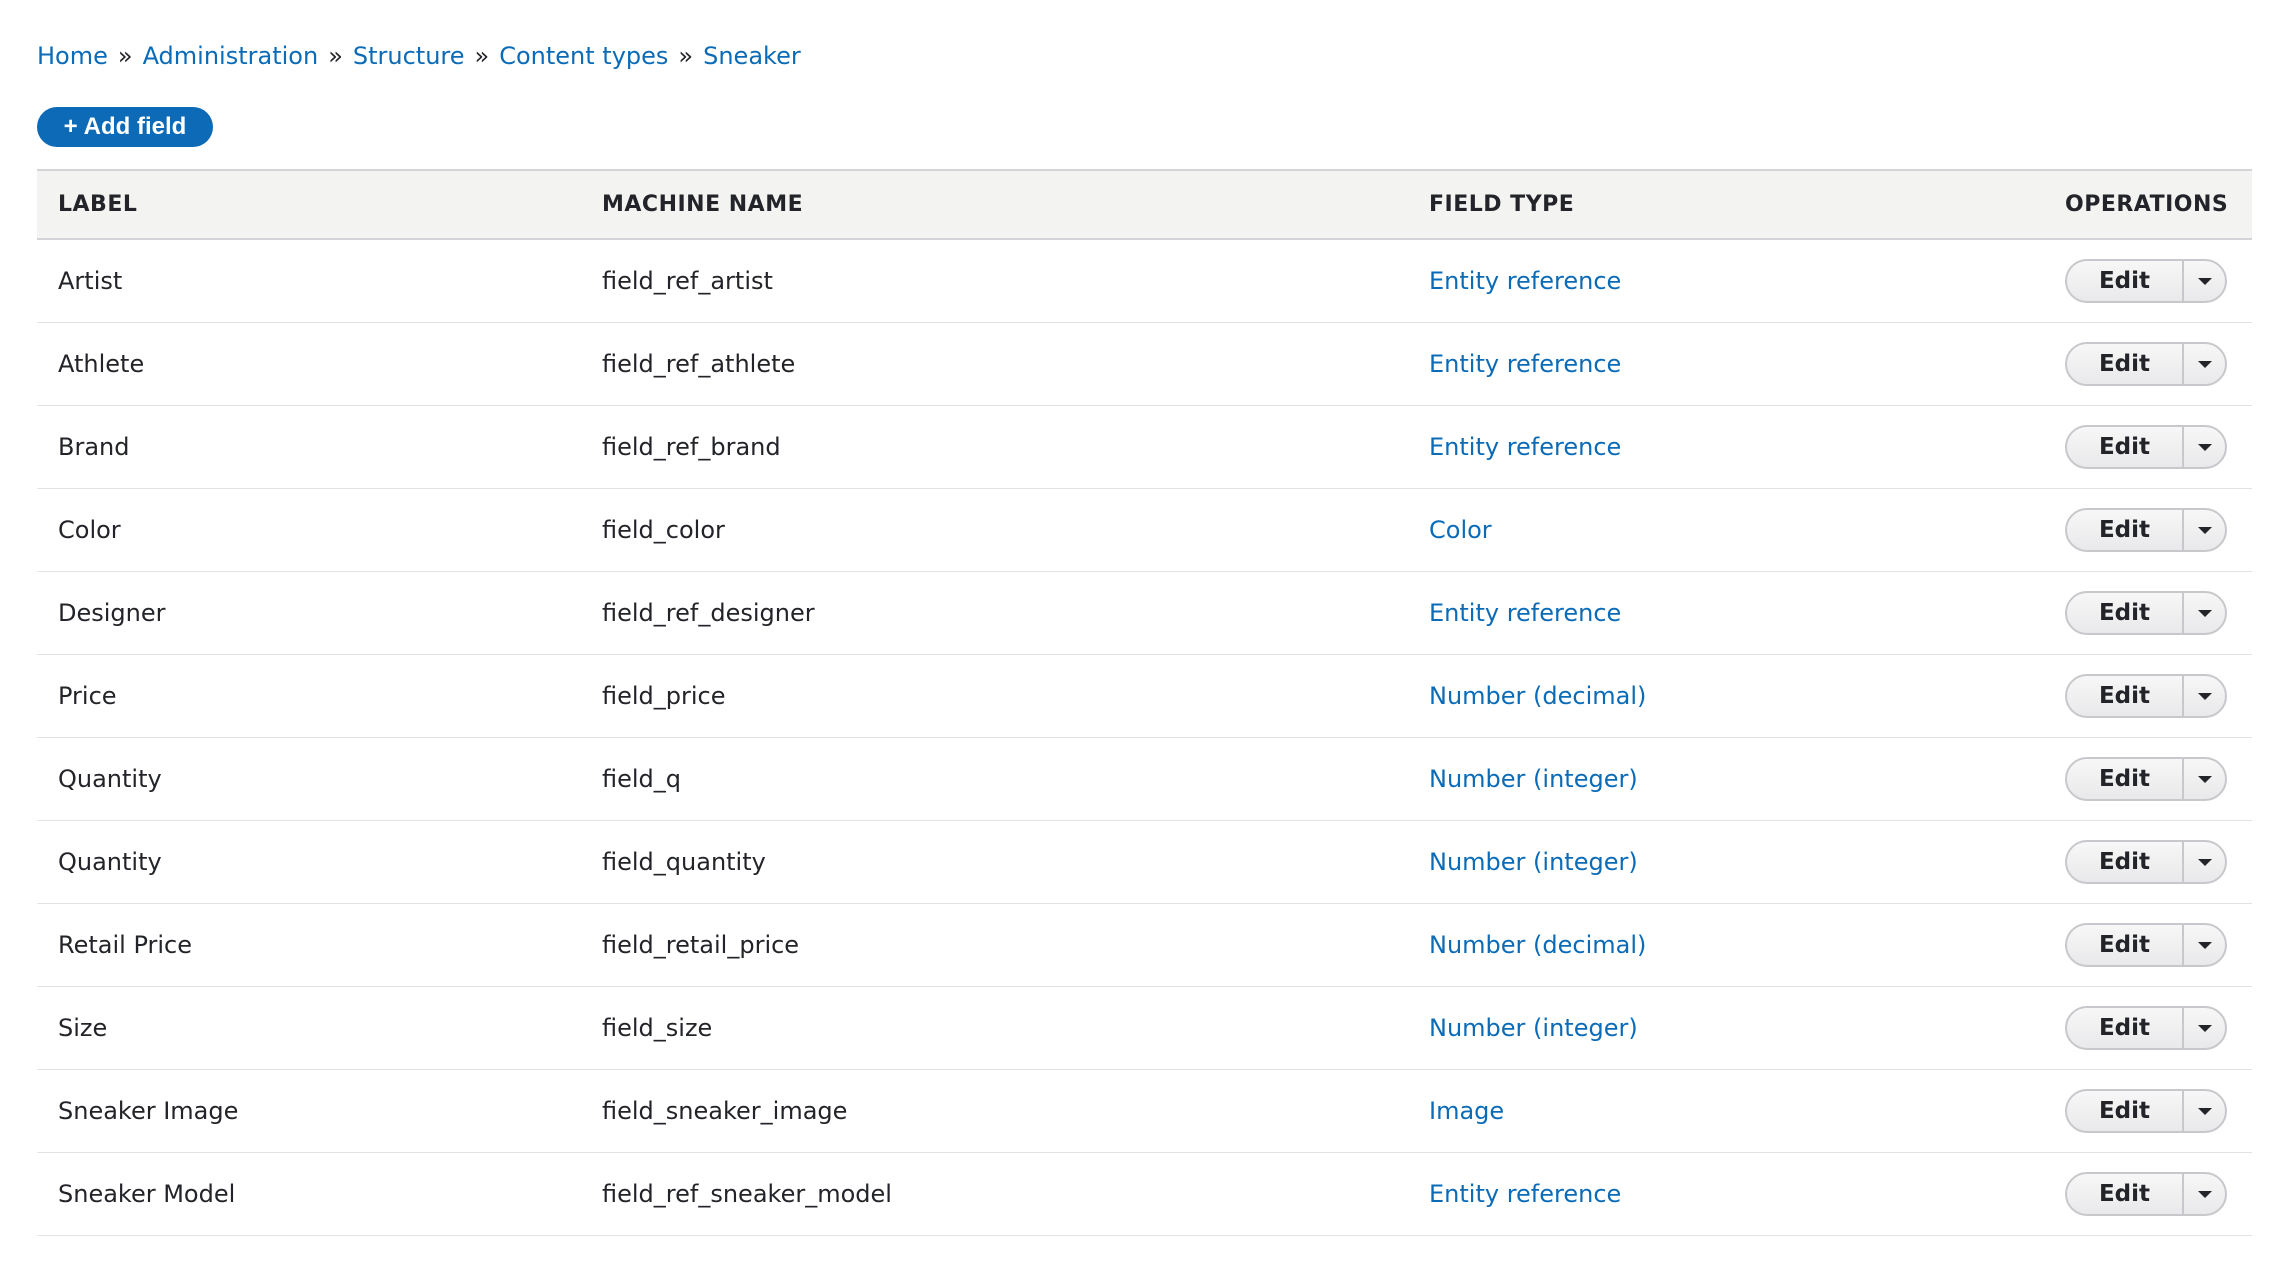 The height and width of the screenshot is (1276, 2288). What do you see at coordinates (725, 1111) in the screenshot?
I see `field-machine-name: field_sneaker_image` at bounding box center [725, 1111].